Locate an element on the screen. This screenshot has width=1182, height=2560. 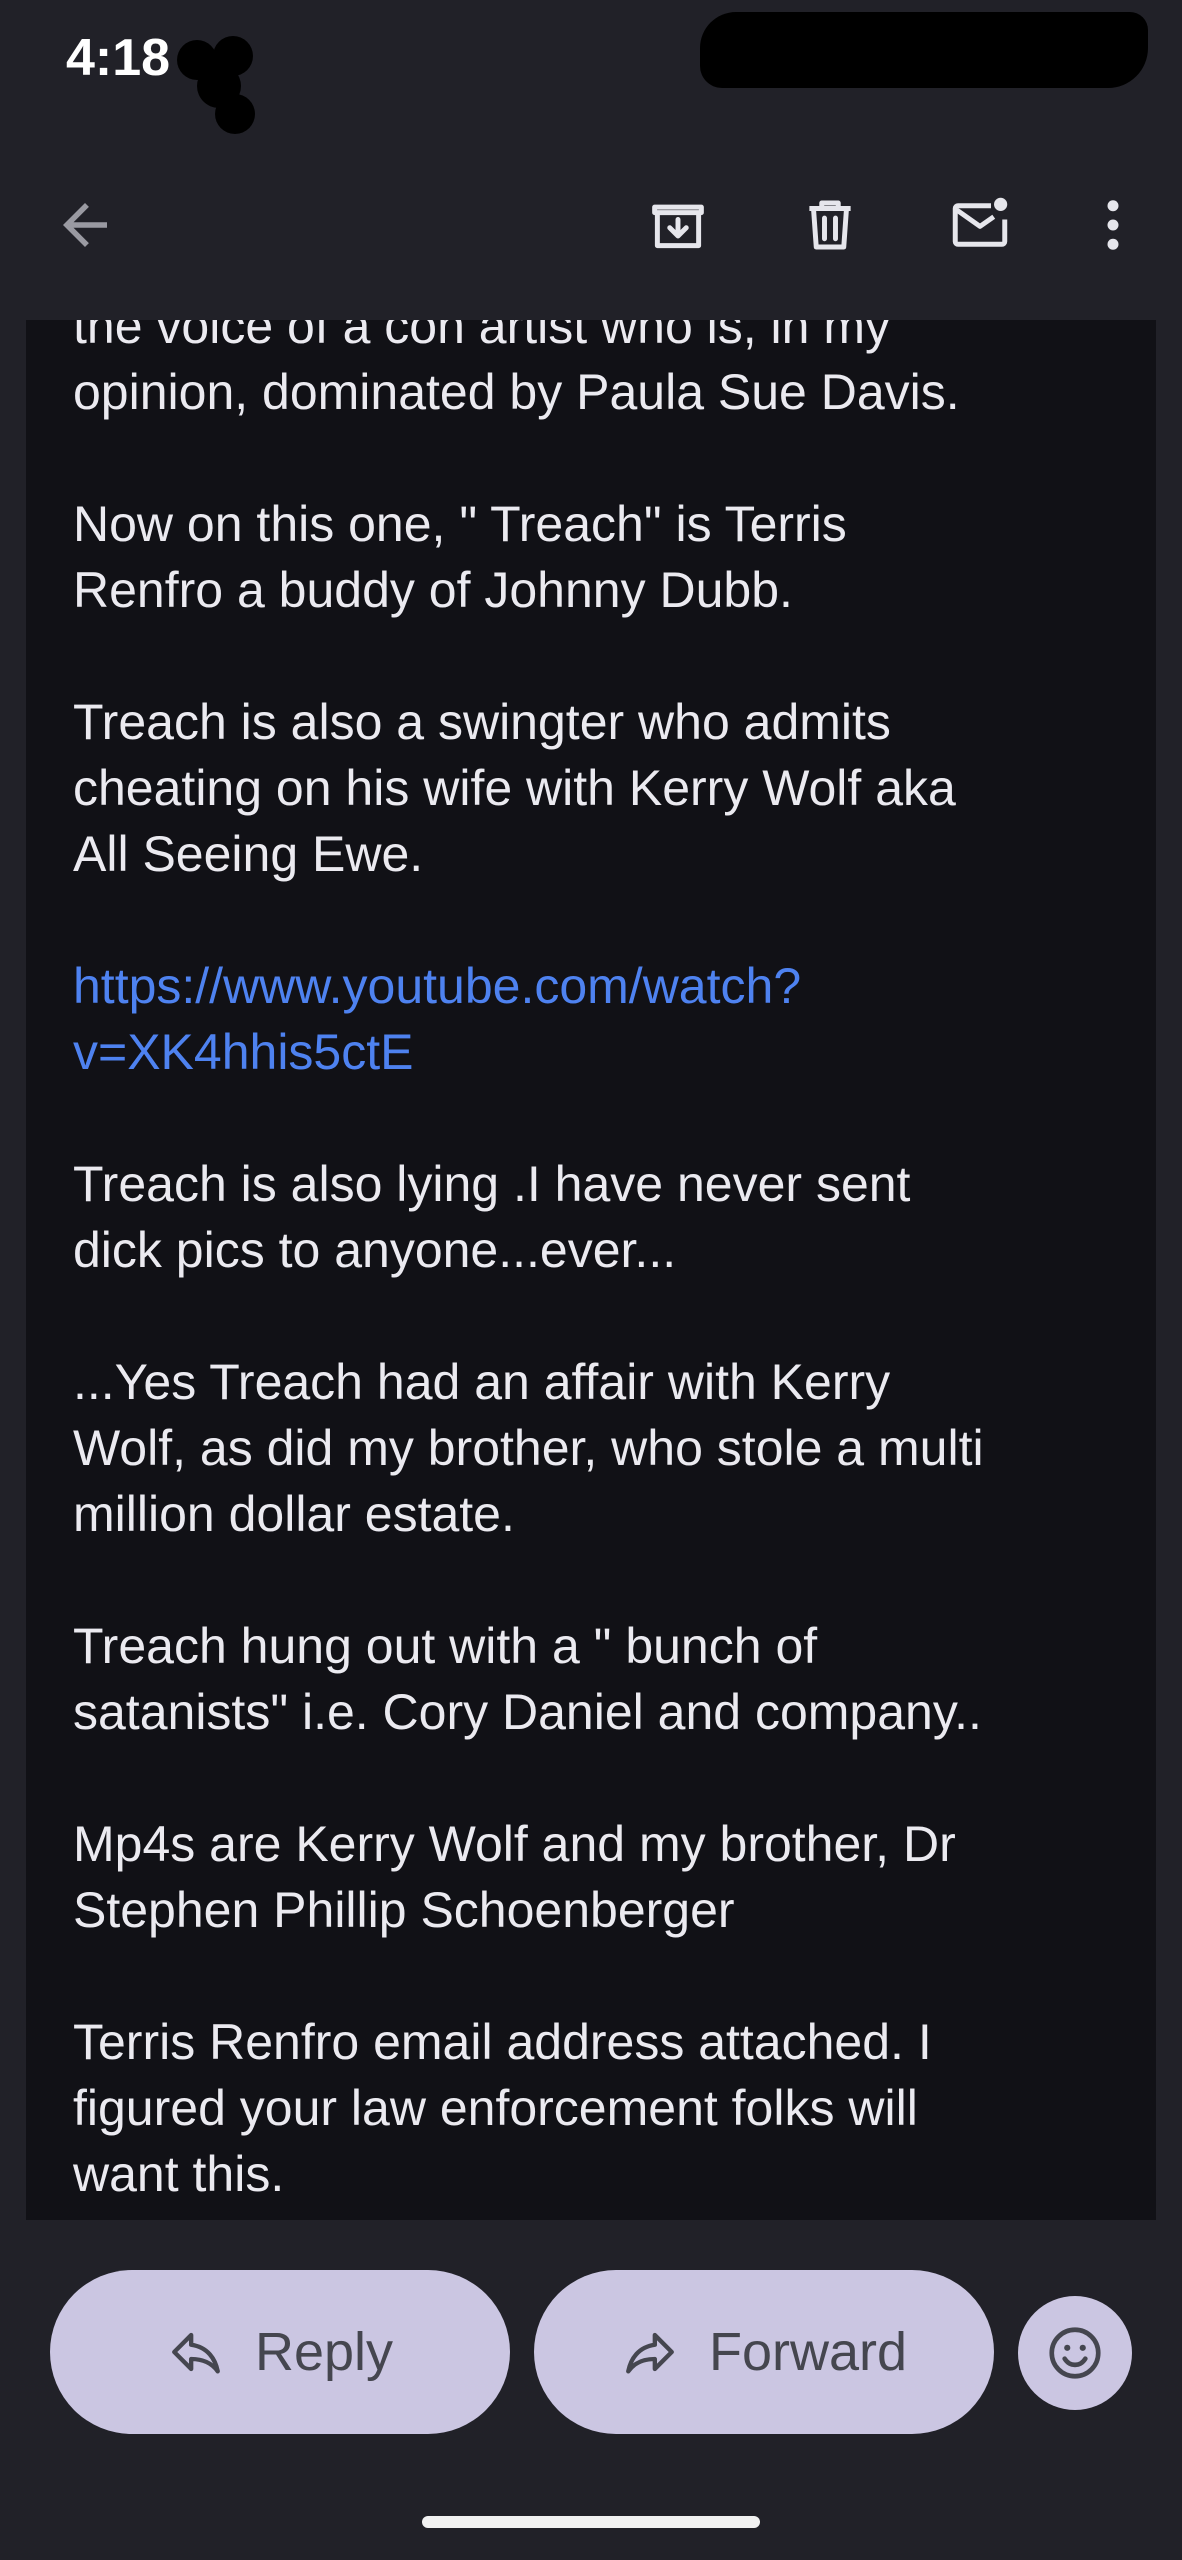
emoji-smile-icon is located at coordinates (1075, 2353).